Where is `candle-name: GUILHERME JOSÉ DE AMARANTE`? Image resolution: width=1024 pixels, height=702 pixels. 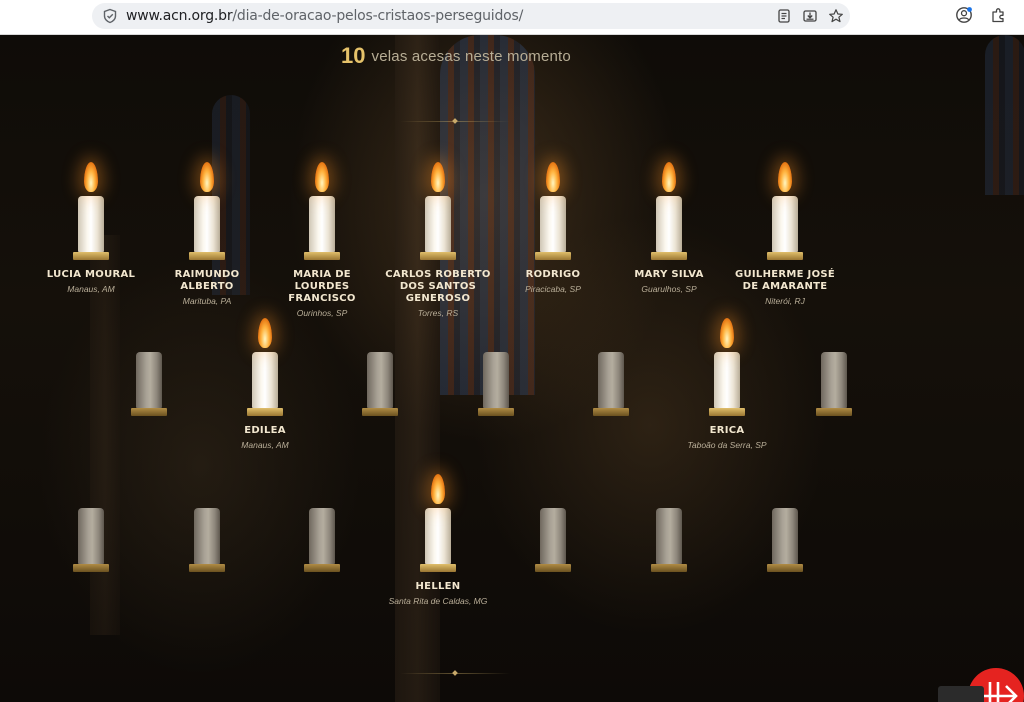 candle-name: GUILHERME JOSÉ DE AMARANTE is located at coordinates (785, 280).